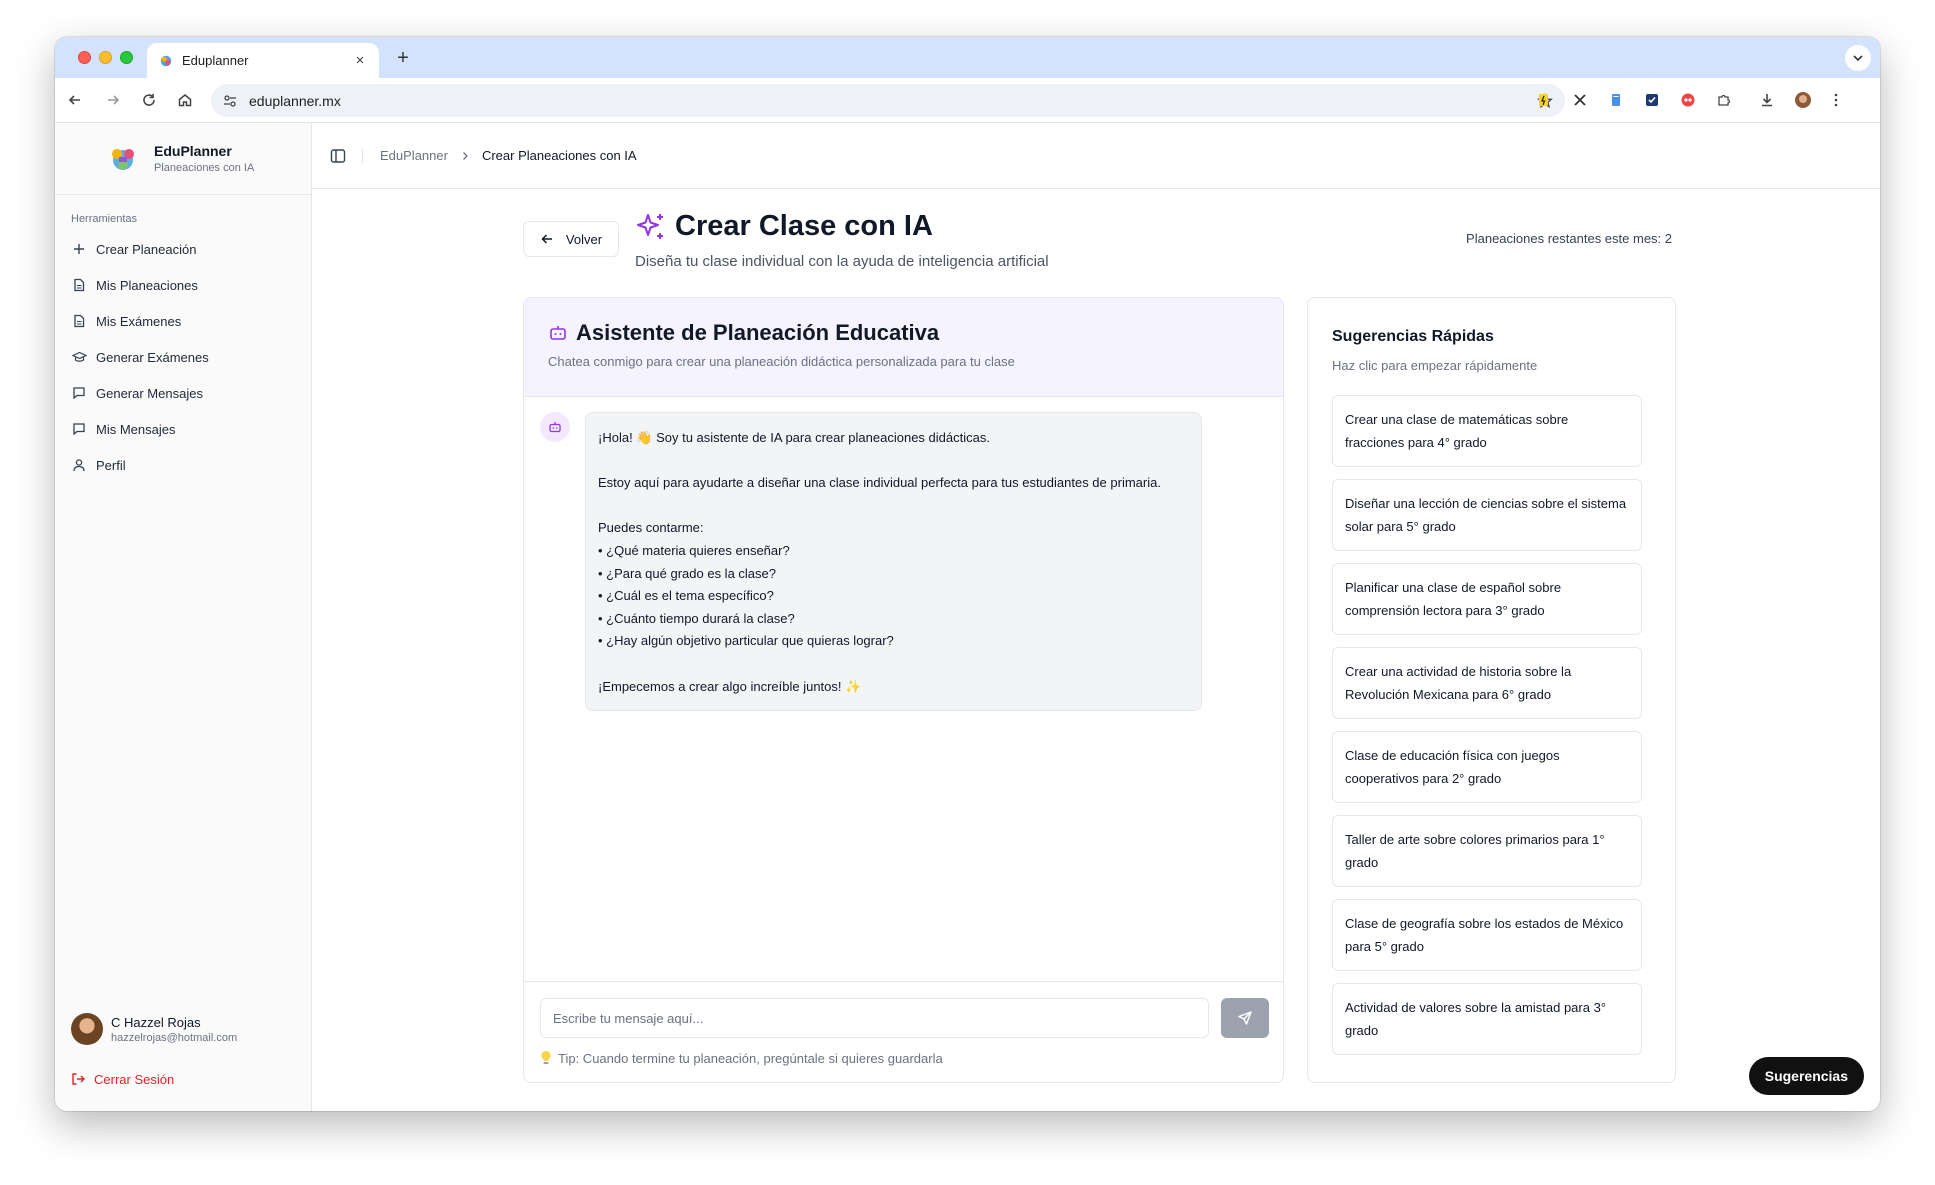 This screenshot has height=1185, width=1935. Describe the element at coordinates (104, 219) in the screenshot. I see `sidebar-section-label: Herramientas` at that location.